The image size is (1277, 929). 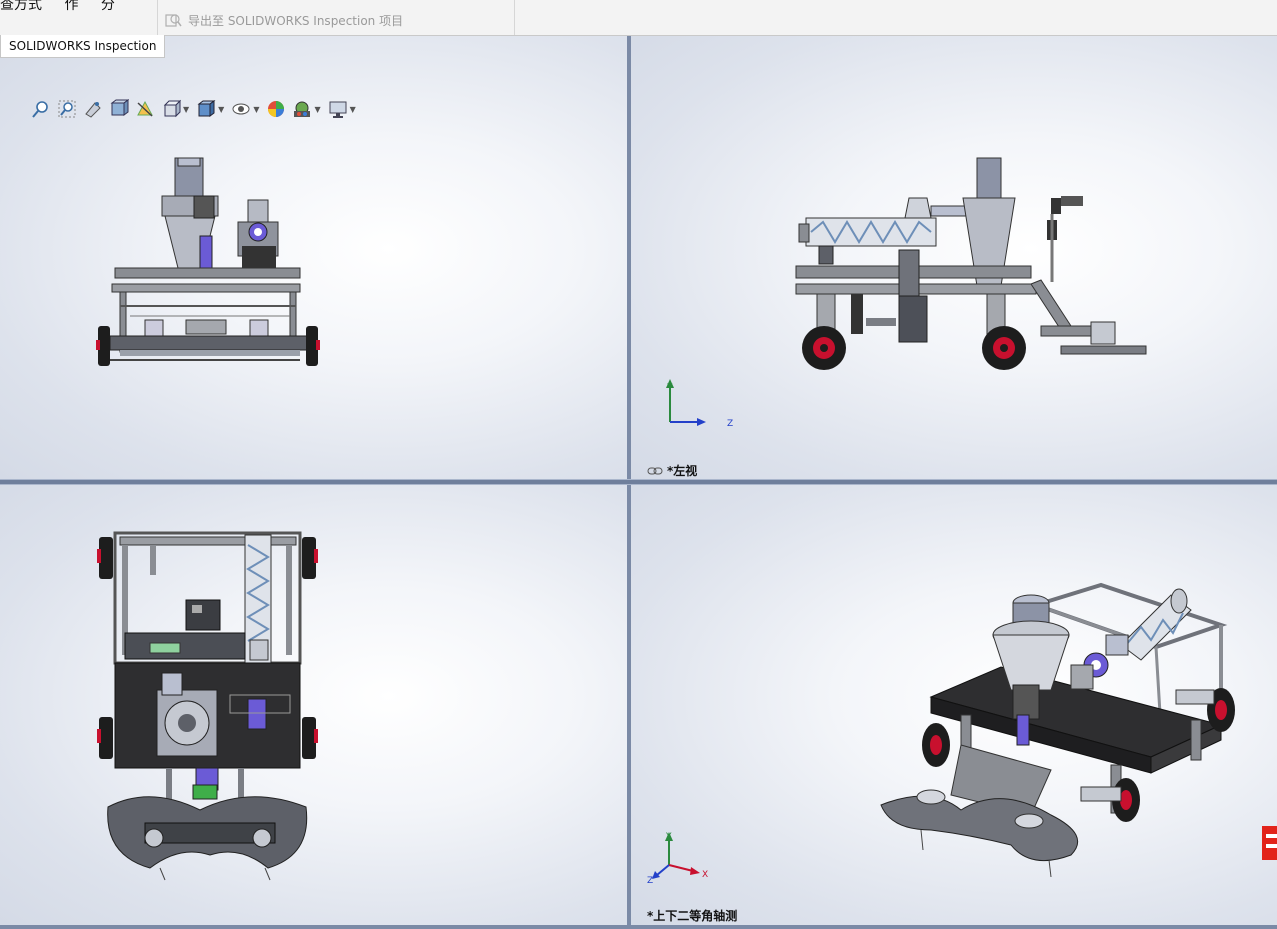 What do you see at coordinates (338, 109) in the screenshot?
I see `view-settings-icon` at bounding box center [338, 109].